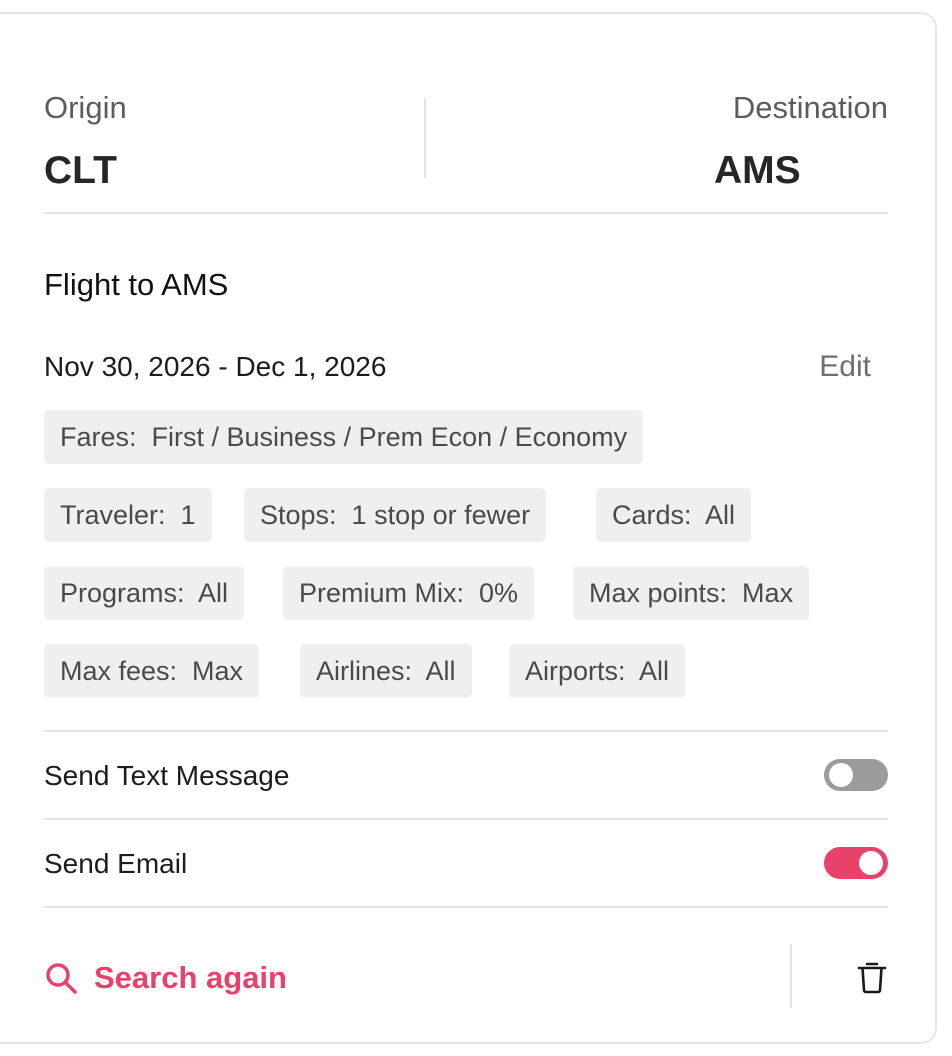 The height and width of the screenshot is (1056, 952). I want to click on search-again-label: Search again, so click(190, 977).